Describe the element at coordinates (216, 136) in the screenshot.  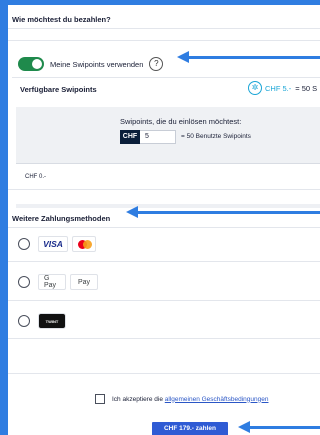
I see `used-points-label: = 50 Benutzte Swipoints` at that location.